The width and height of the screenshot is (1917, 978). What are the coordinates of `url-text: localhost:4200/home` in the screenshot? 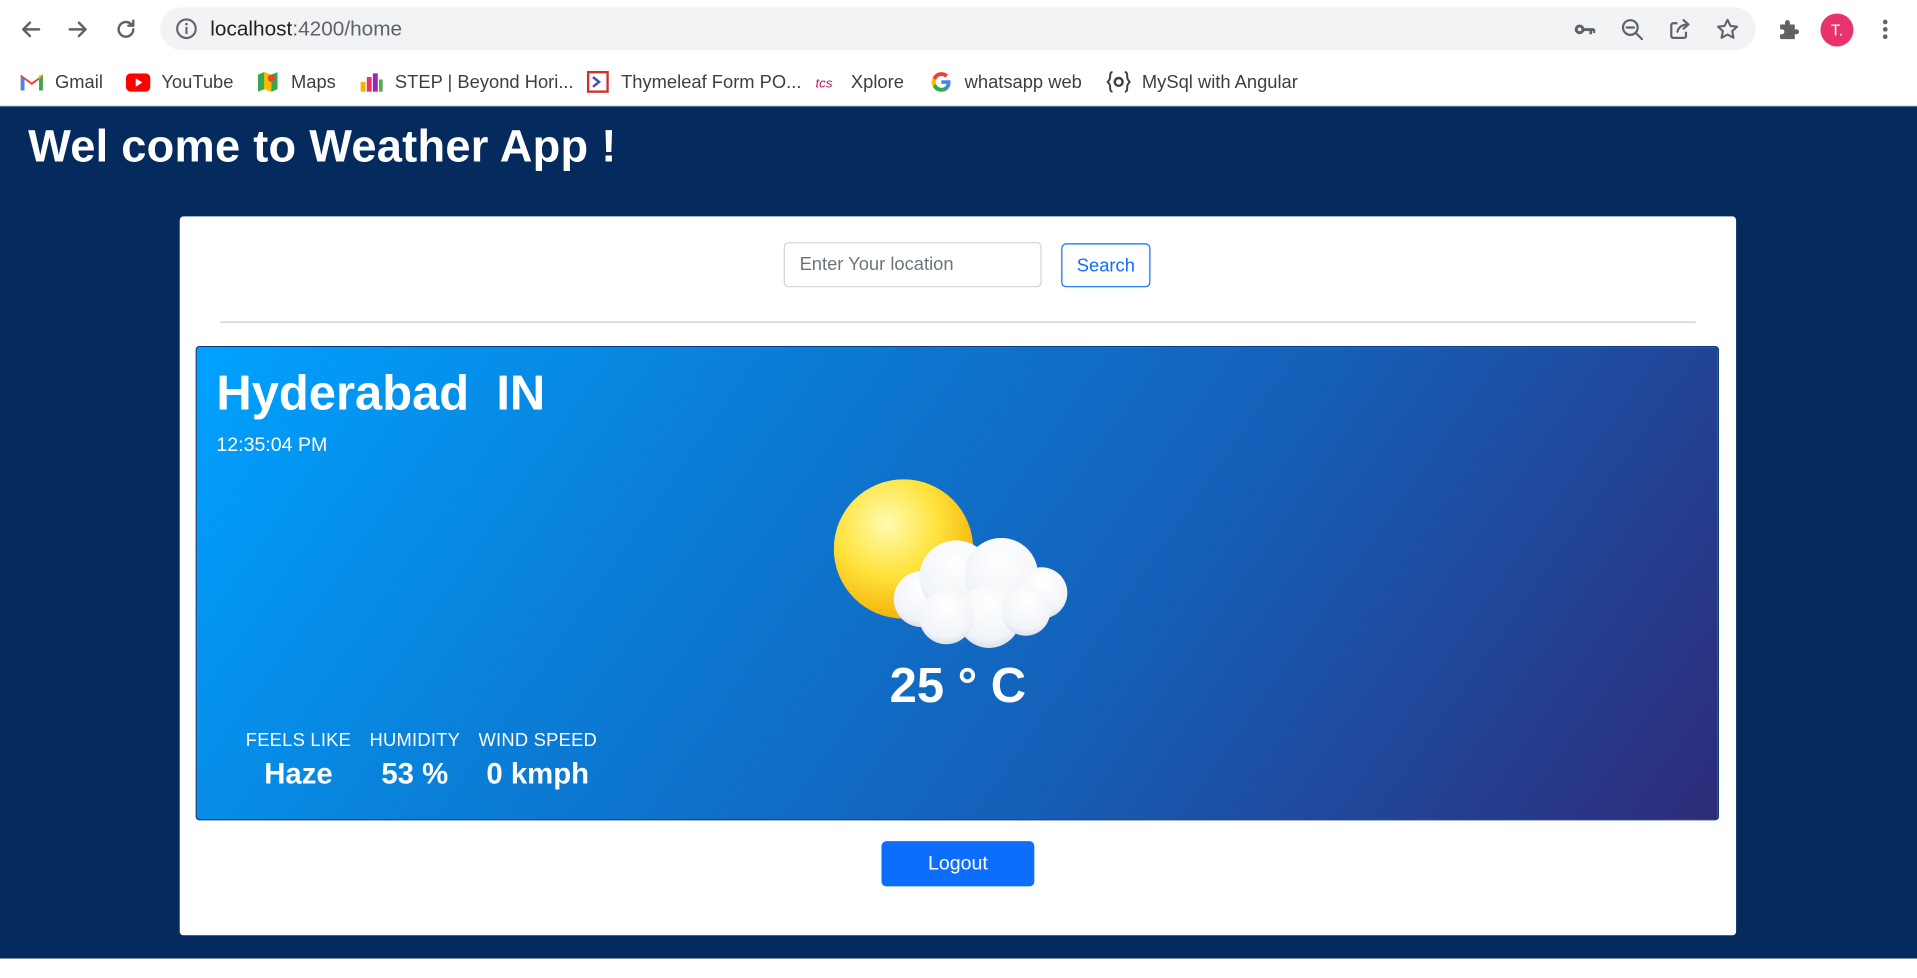 It's located at (306, 29).